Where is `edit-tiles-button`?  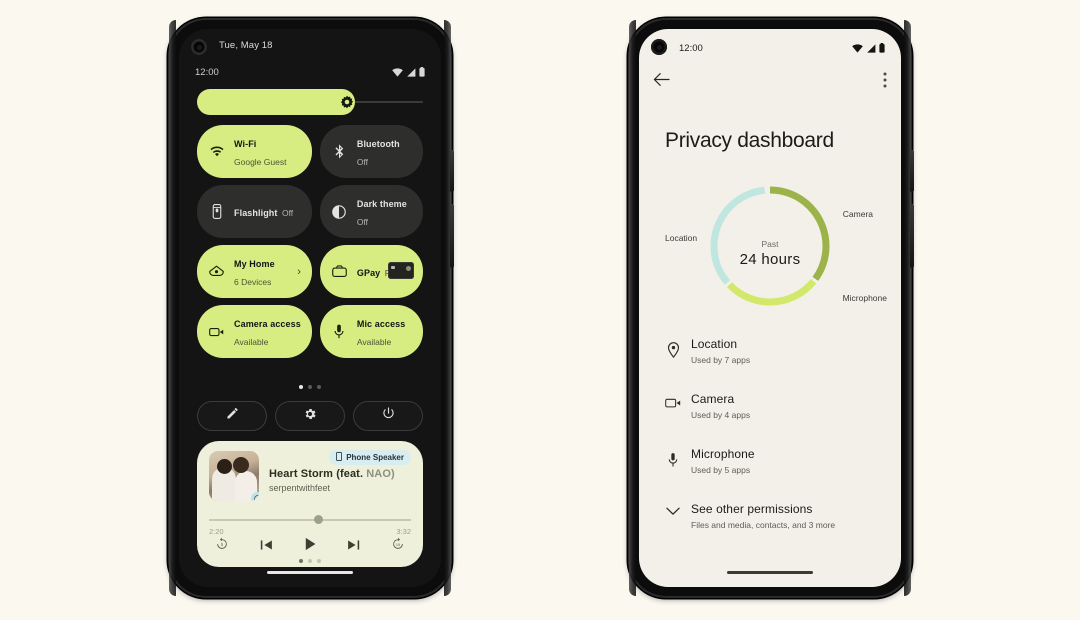
edit-tiles-button is located at coordinates (232, 416).